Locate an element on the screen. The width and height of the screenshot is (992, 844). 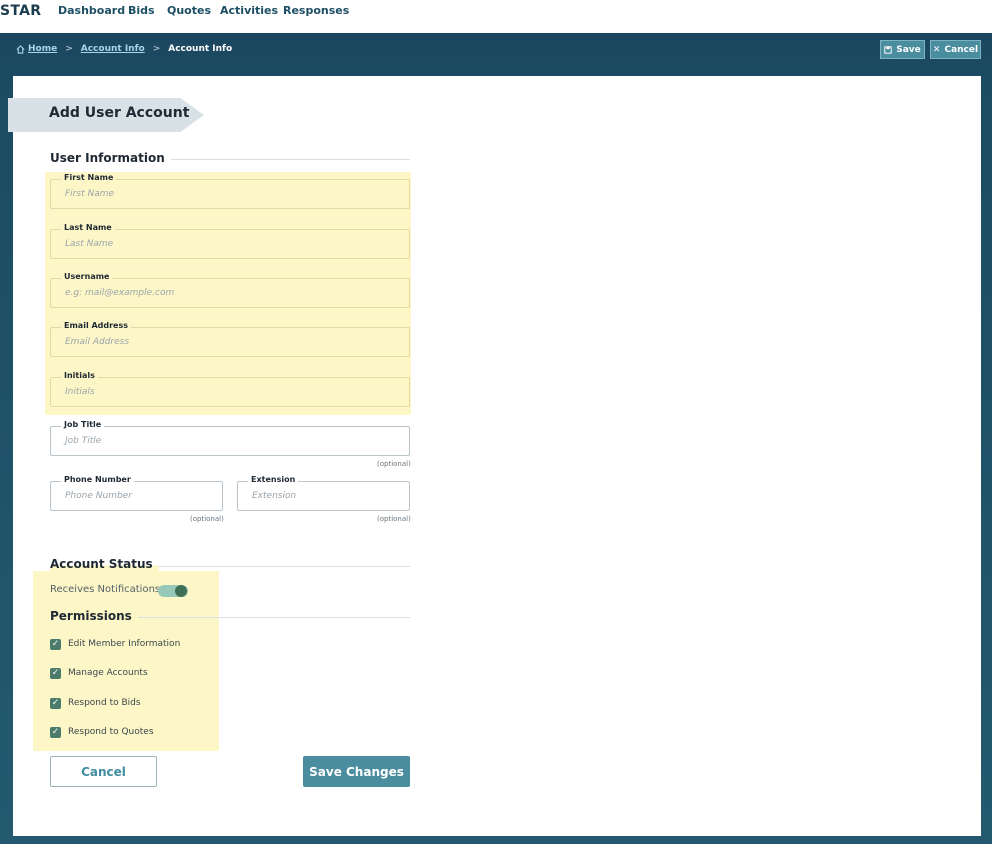
extension-field: Extension Extension is located at coordinates (323, 493).